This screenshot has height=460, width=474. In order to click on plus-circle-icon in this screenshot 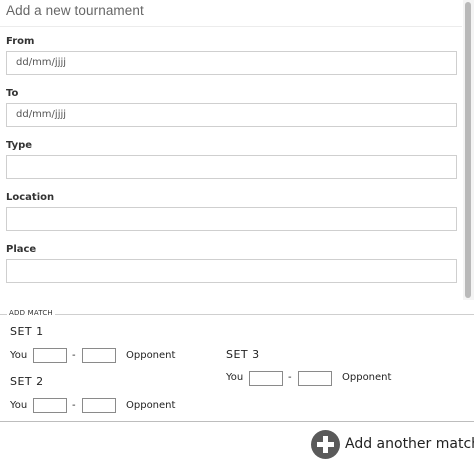, I will do `click(325, 444)`.